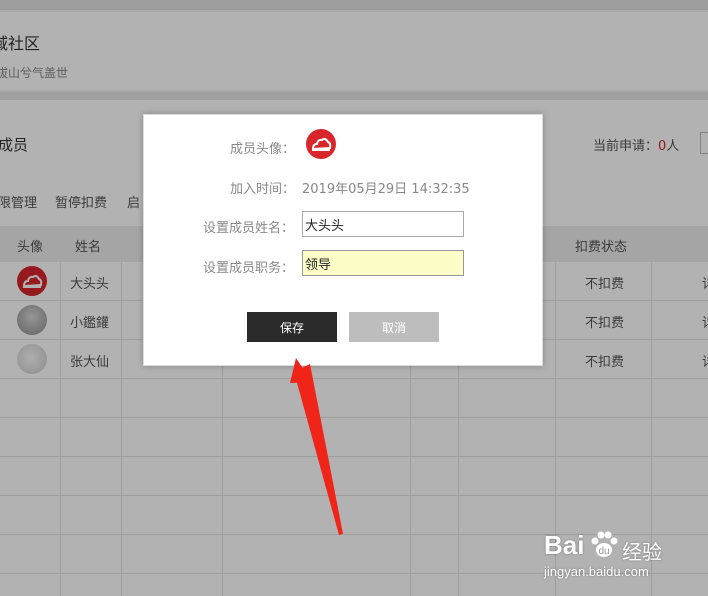  I want to click on member-avatar-large, so click(321, 144).